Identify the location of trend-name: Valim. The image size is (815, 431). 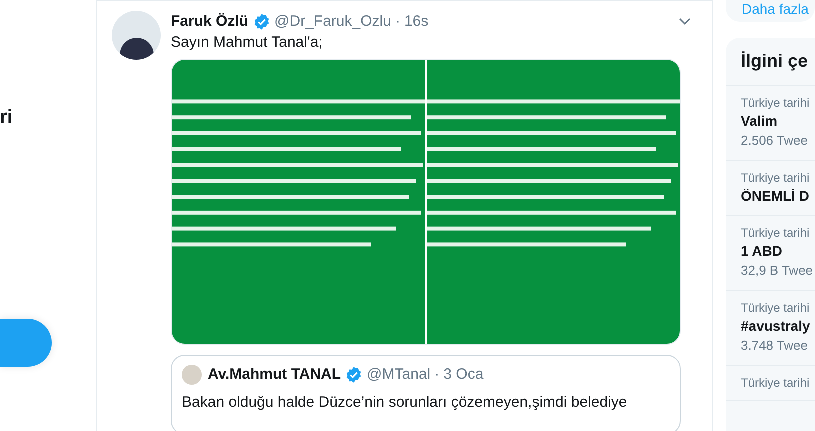
(760, 121).